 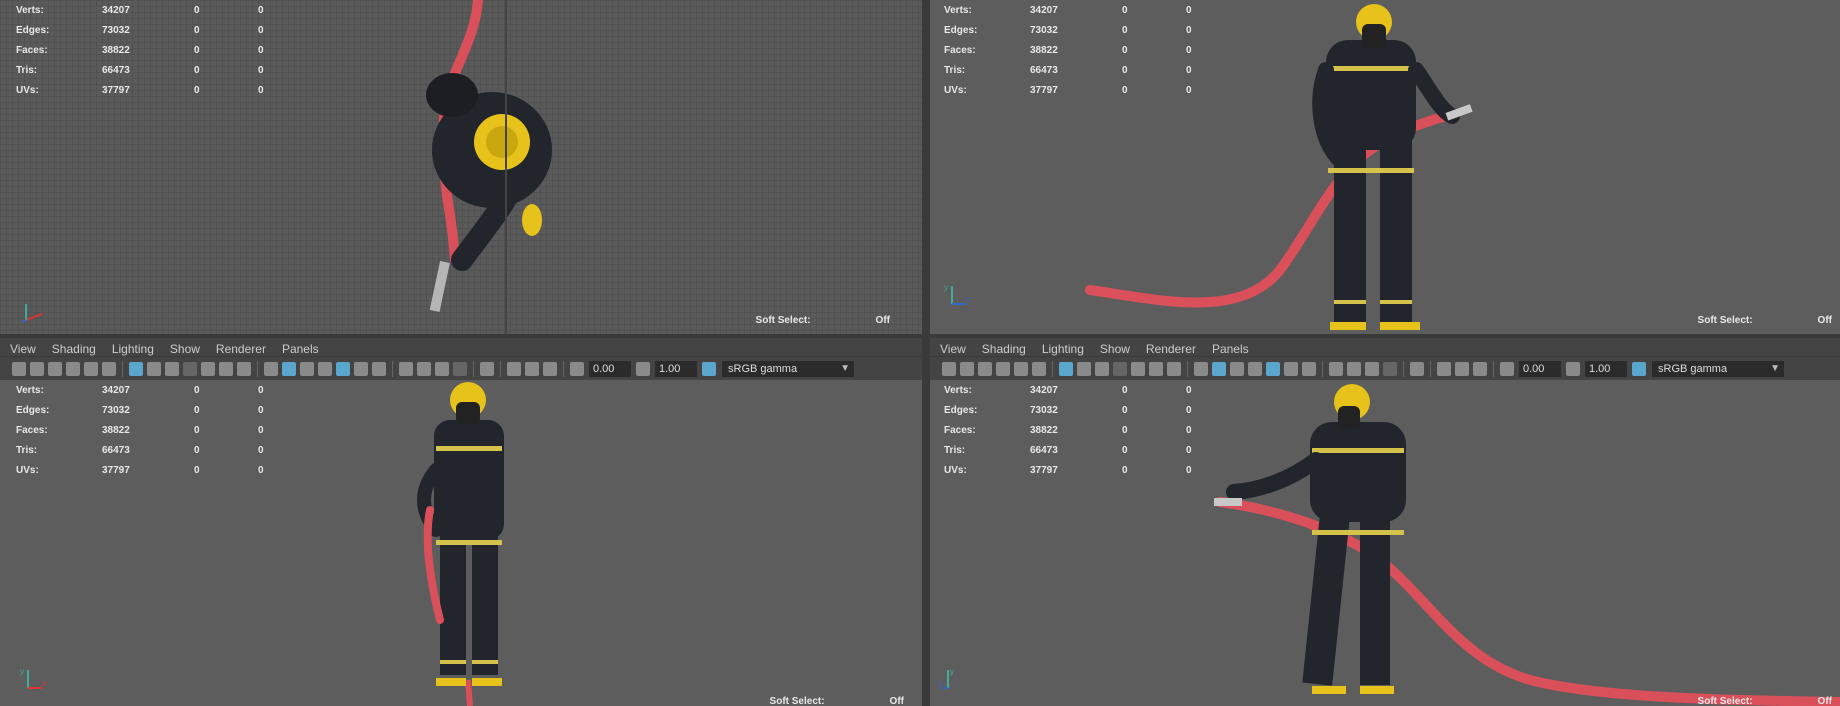 What do you see at coordinates (1068, 410) in the screenshot?
I see `stat-row-edges: Edges: 73032 0 0` at bounding box center [1068, 410].